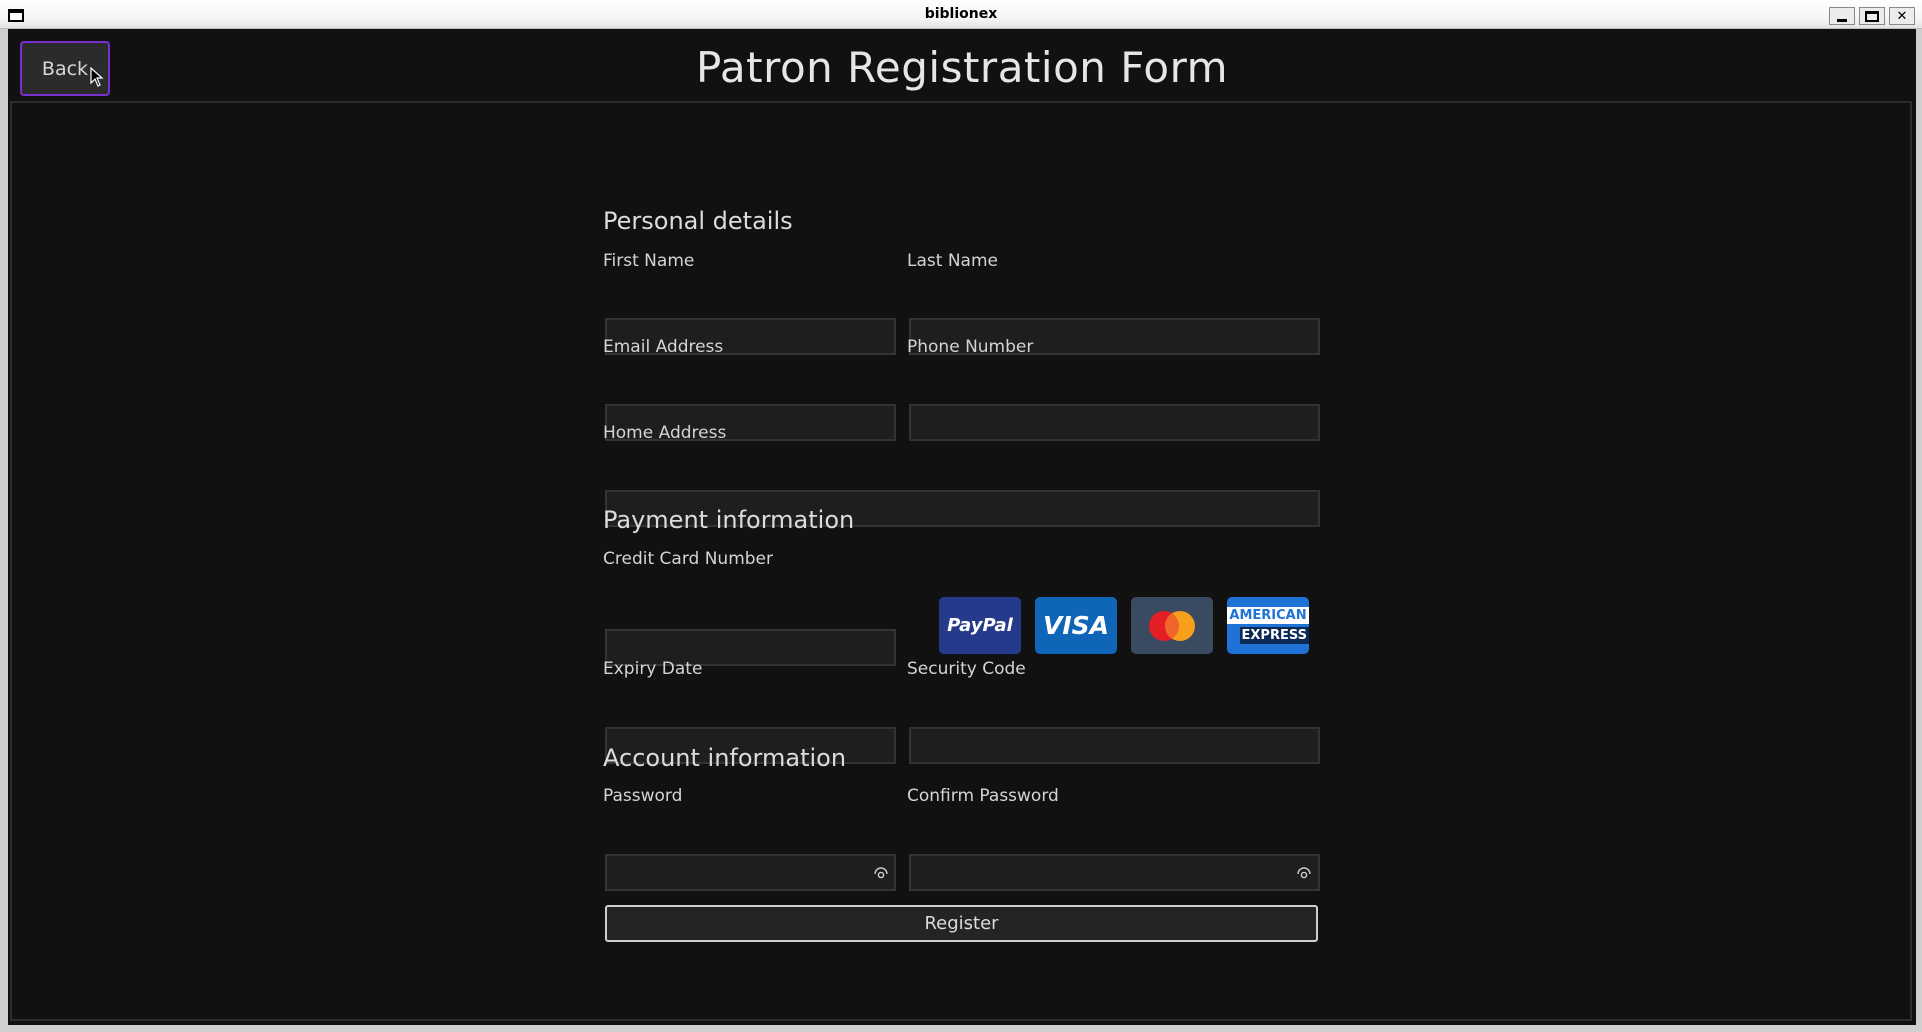  I want to click on card-number-label: Credit Card Number, so click(688, 559).